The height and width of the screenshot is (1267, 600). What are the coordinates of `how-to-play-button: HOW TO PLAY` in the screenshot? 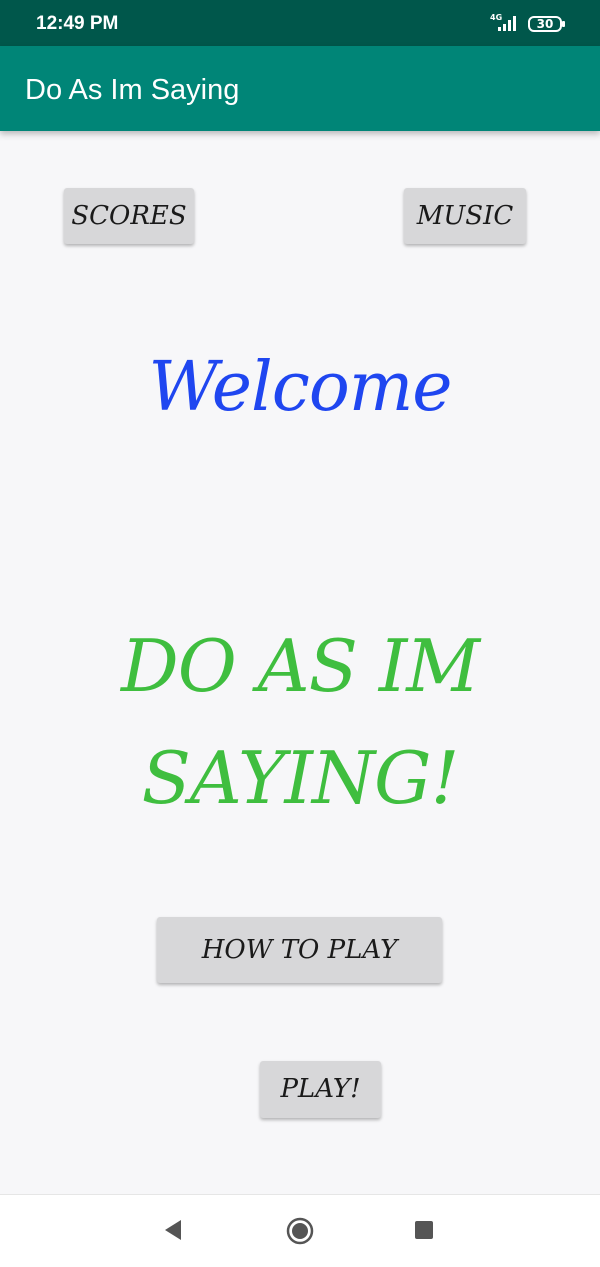 It's located at (299, 950).